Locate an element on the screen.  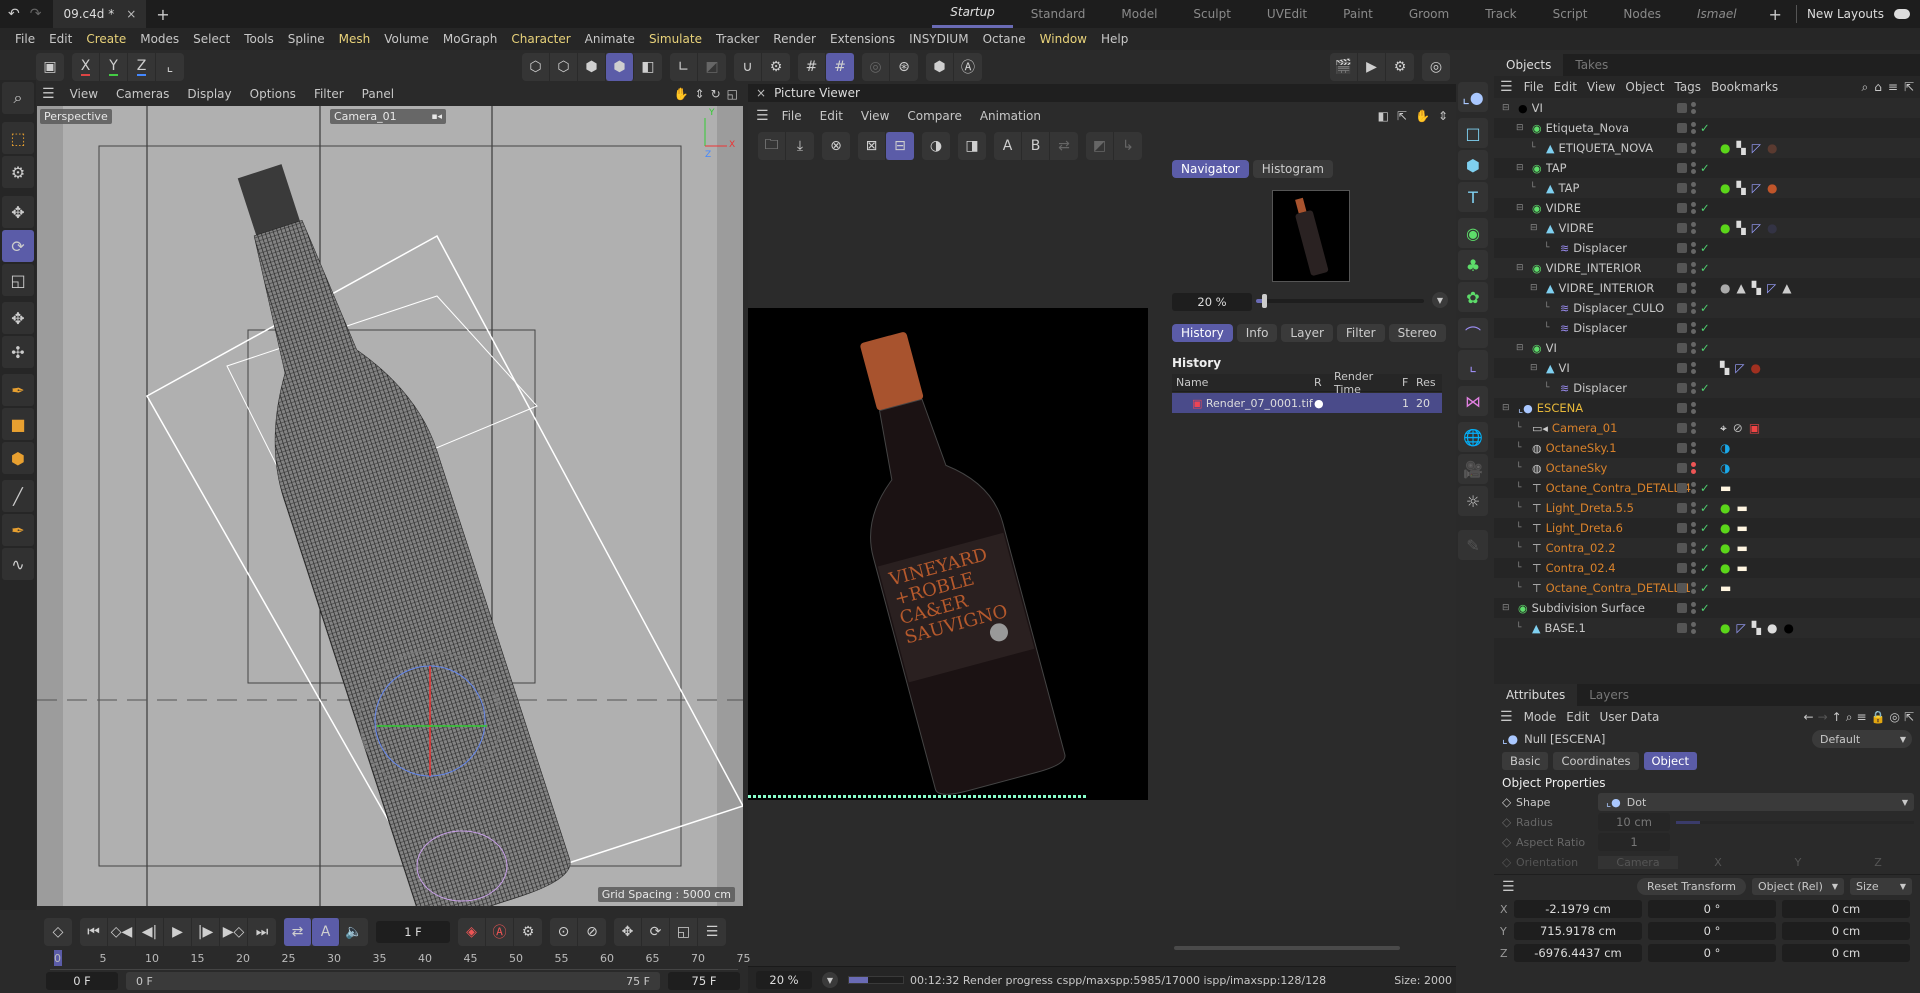
attr-menu-mode: Mode is located at coordinates (1540, 717).